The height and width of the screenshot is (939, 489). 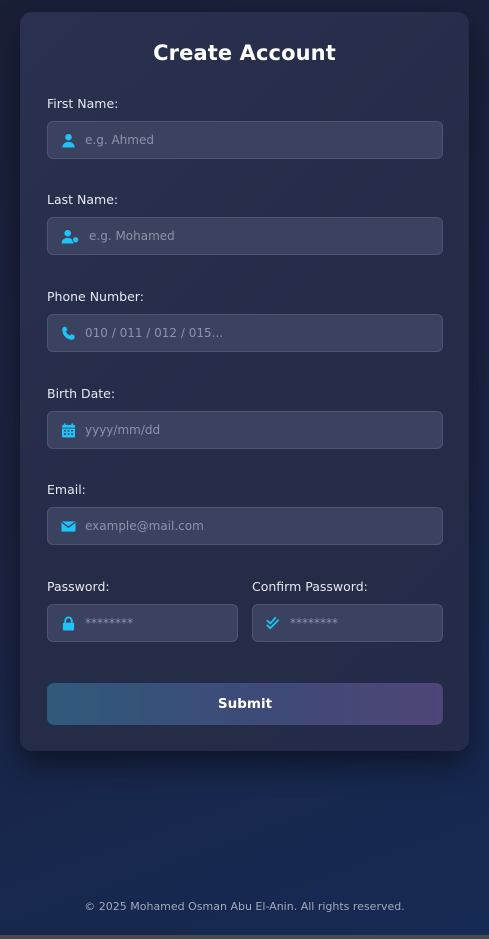 What do you see at coordinates (66, 489) in the screenshot?
I see `email-label: Email:` at bounding box center [66, 489].